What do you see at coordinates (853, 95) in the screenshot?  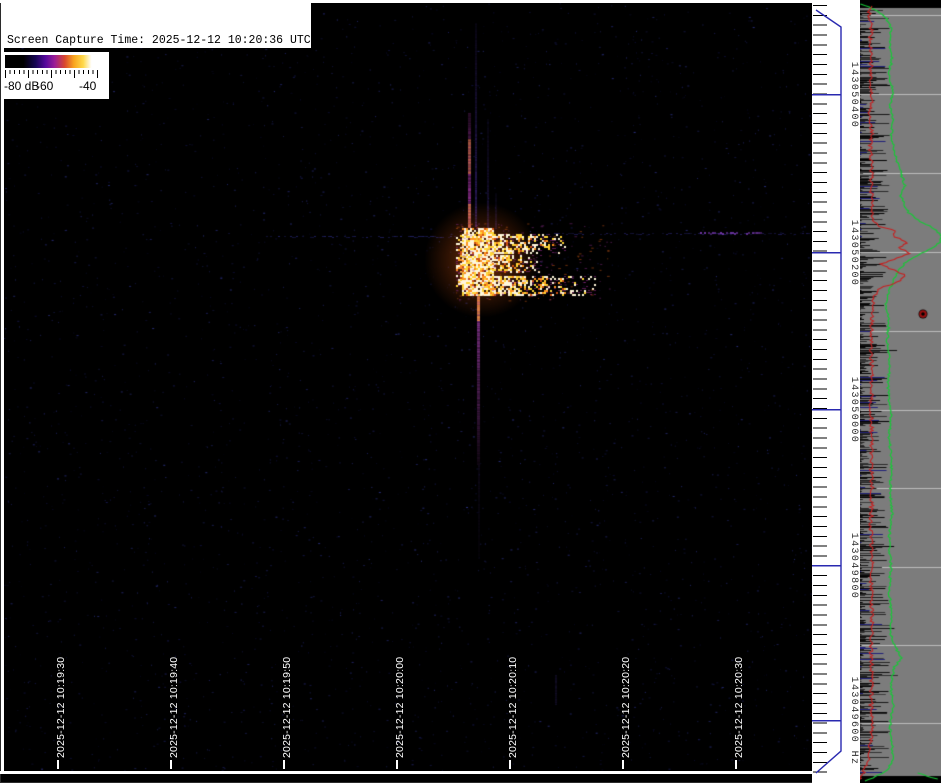 I see `frequency-axis-label: 143050400` at bounding box center [853, 95].